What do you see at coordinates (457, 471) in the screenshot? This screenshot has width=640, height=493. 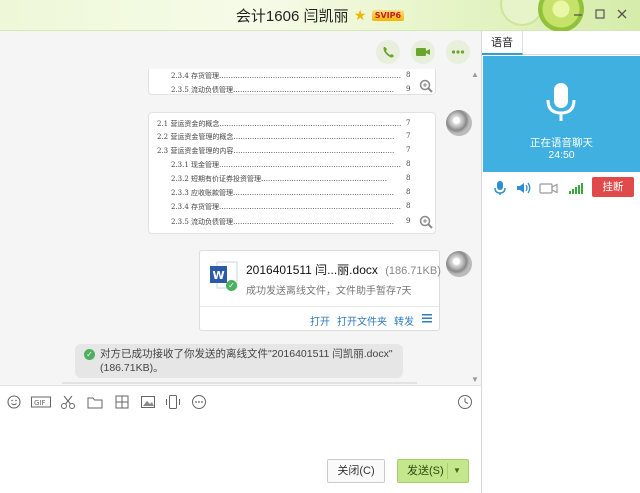 I see `chevron-down-icon: ▼` at bounding box center [457, 471].